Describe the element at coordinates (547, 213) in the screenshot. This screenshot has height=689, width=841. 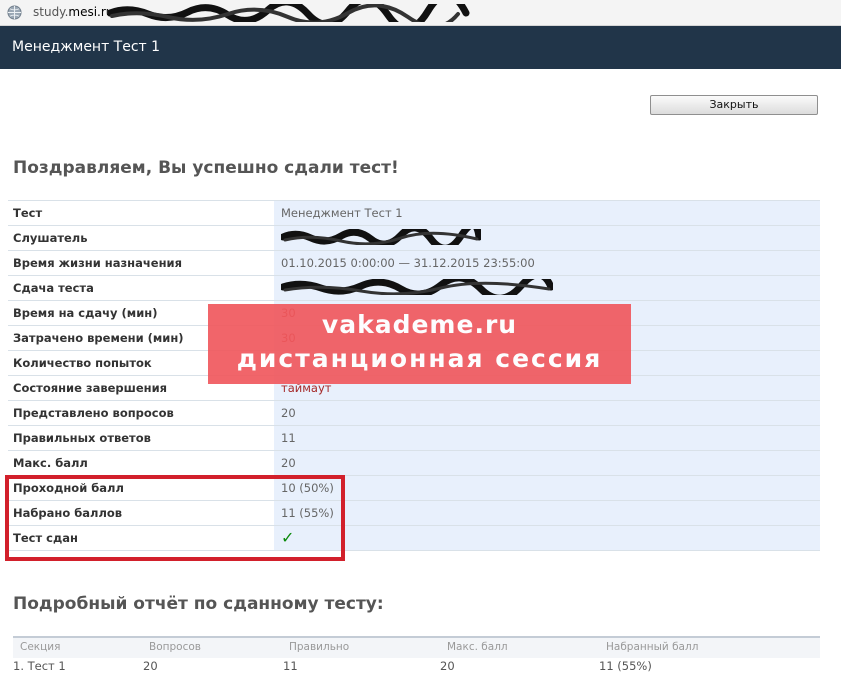
I see `row-value: Менеджмент Тест 1` at that location.